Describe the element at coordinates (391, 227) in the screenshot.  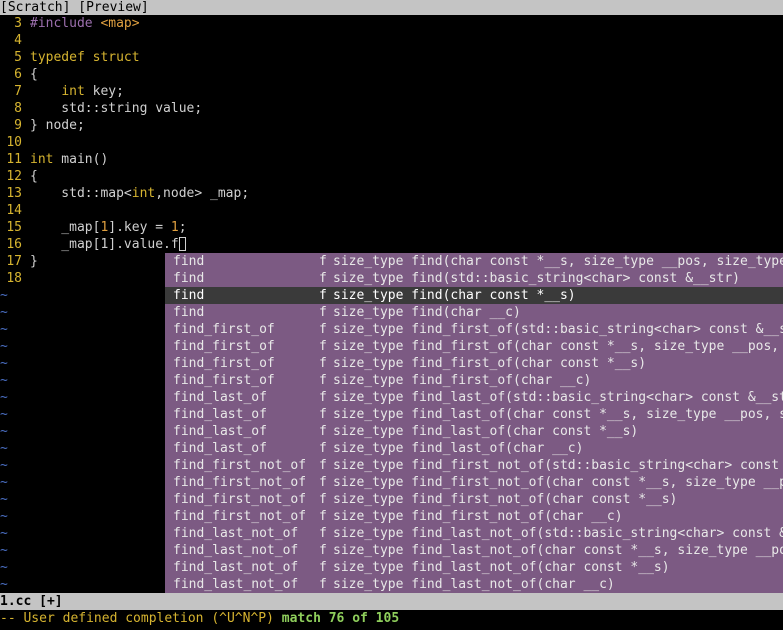
I see `code-line: 15 _map[1].key = 1;` at that location.